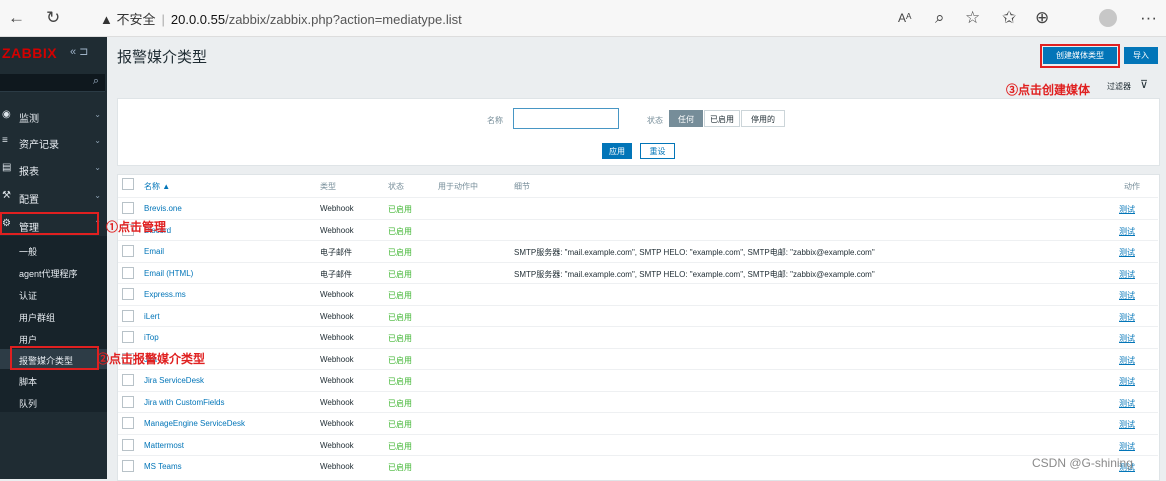 The width and height of the screenshot is (1166, 481). I want to click on submenu-item-queue: 队列, so click(53, 402).